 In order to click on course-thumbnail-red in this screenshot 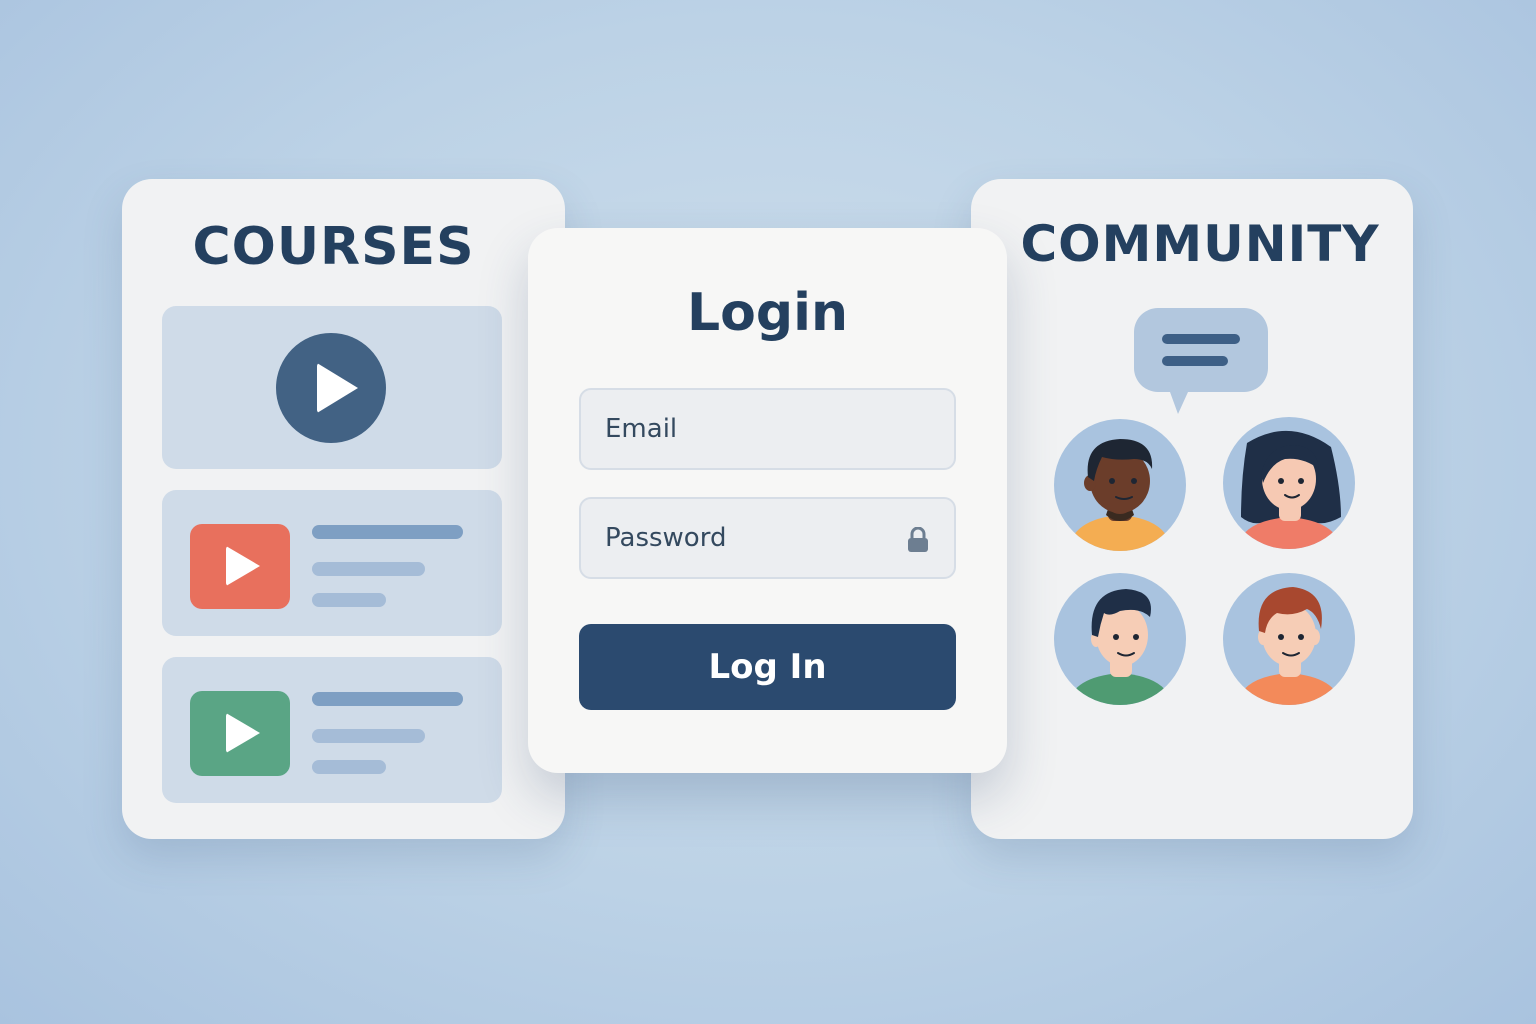, I will do `click(240, 566)`.